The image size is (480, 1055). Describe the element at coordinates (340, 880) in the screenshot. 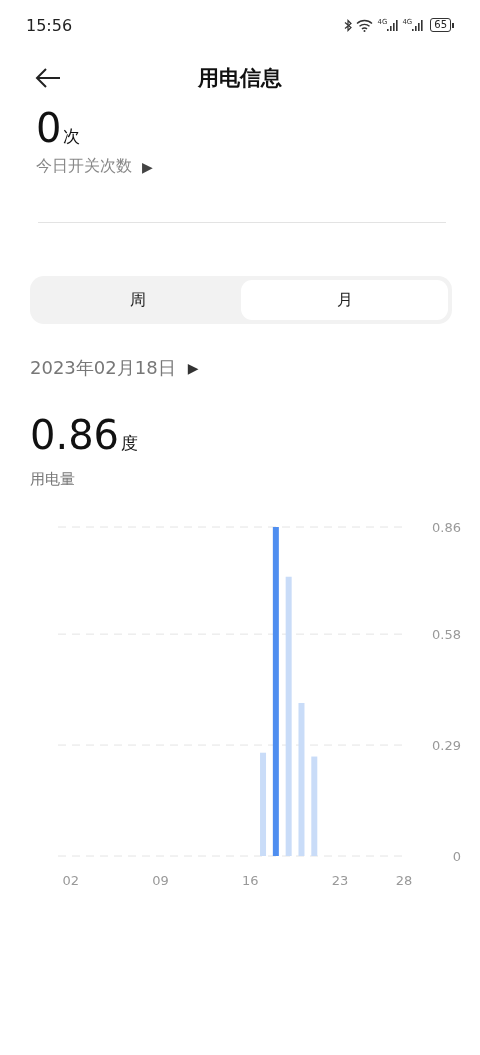

I see `axis-label: 23` at that location.